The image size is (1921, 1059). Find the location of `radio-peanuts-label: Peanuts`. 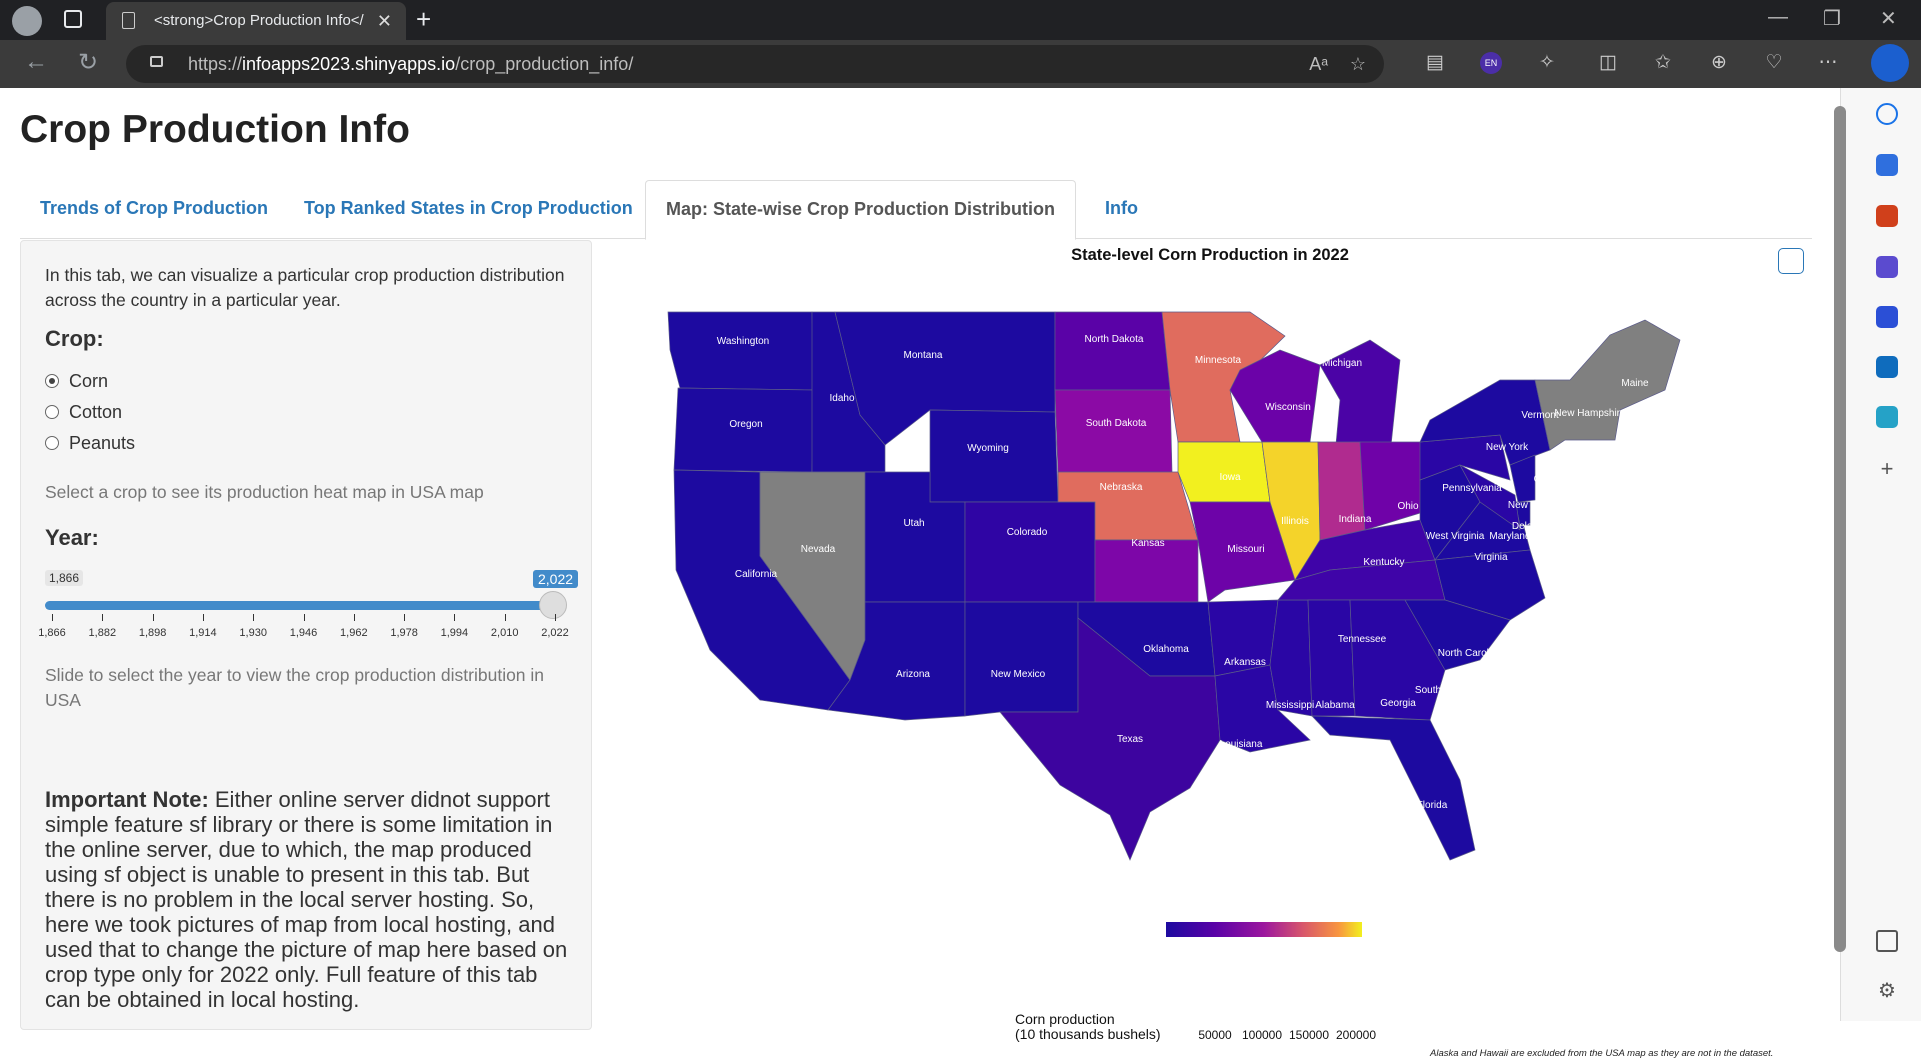

radio-peanuts-label: Peanuts is located at coordinates (102, 443).